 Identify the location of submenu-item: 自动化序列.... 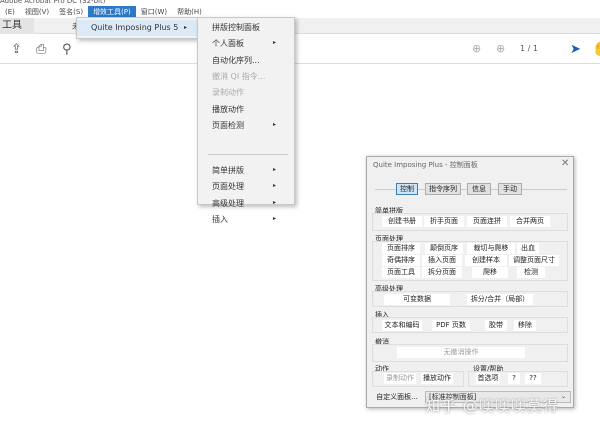
(251, 60).